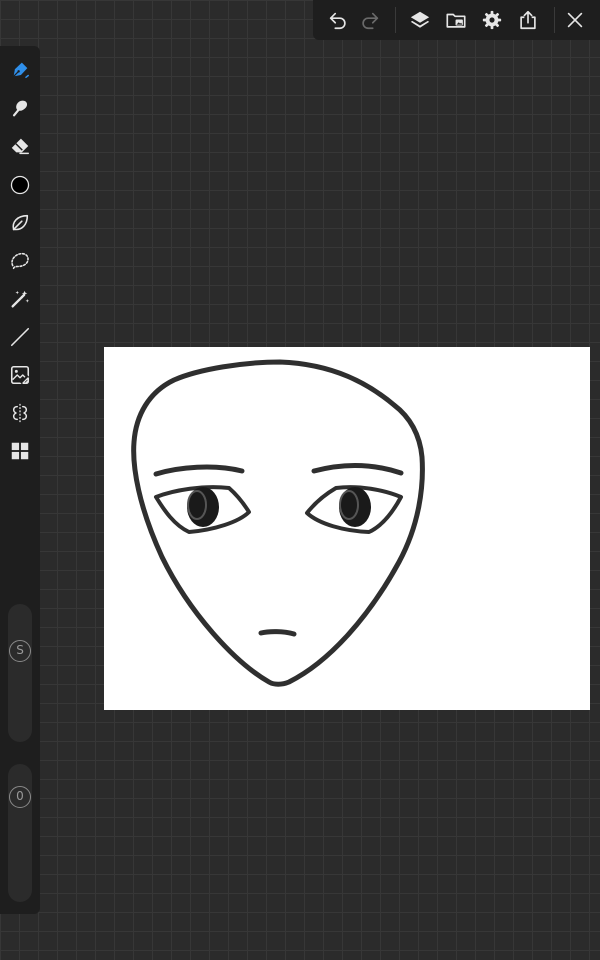  I want to click on magic-wand-icon, so click(20, 299).